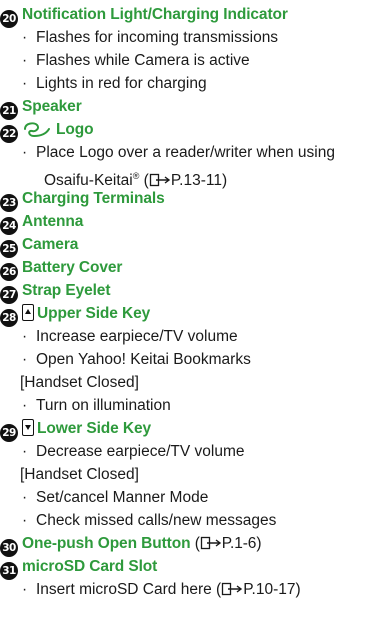 This screenshot has height=640, width=382. I want to click on bullet-text: Insert microSD Card here (, so click(129, 589).